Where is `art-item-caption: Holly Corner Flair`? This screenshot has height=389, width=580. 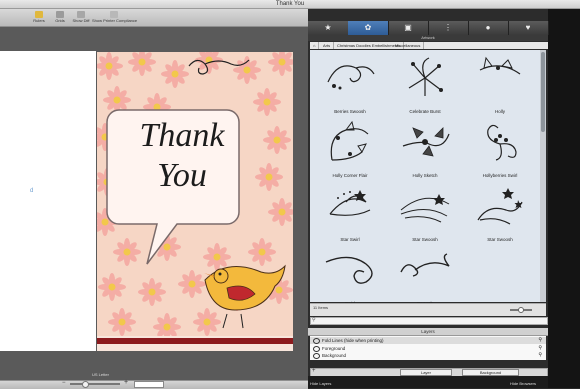
art-item-caption: Holly Corner Flair is located at coordinates (350, 175).